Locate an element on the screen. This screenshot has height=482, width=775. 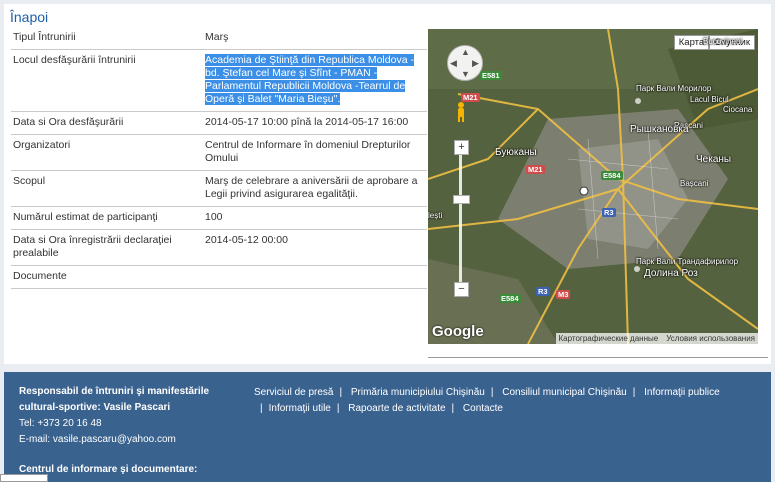
phone: Tel: +373 20 16 48 is located at coordinates (60, 423).